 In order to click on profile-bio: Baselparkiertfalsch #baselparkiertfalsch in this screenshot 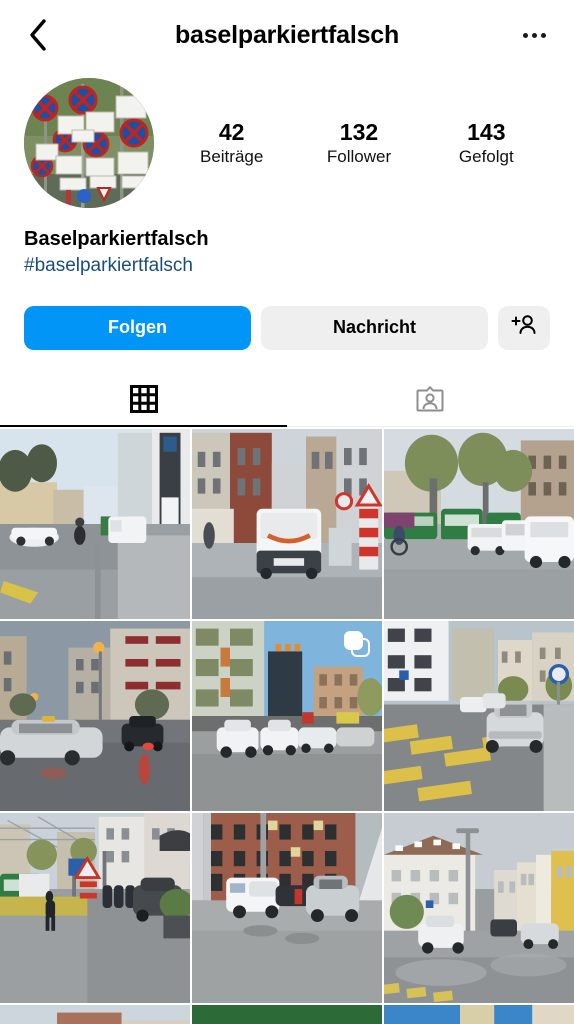, I will do `click(287, 244)`.